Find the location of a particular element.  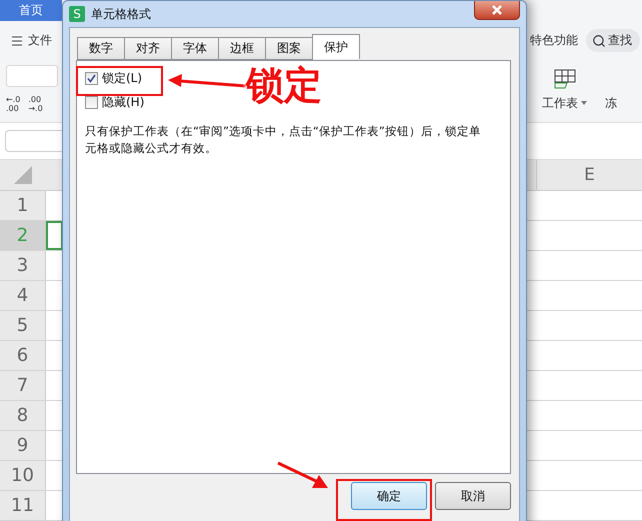

file-menu: 文件 is located at coordinates (31, 41).